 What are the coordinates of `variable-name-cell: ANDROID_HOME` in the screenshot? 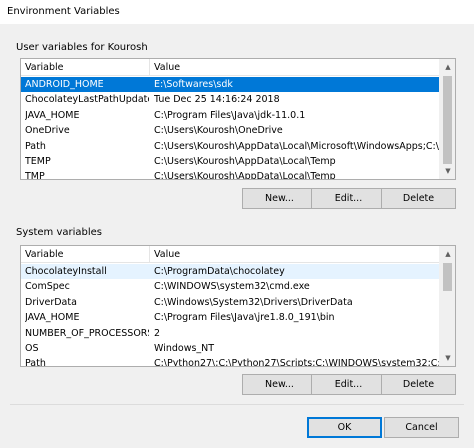 It's located at (64, 84).